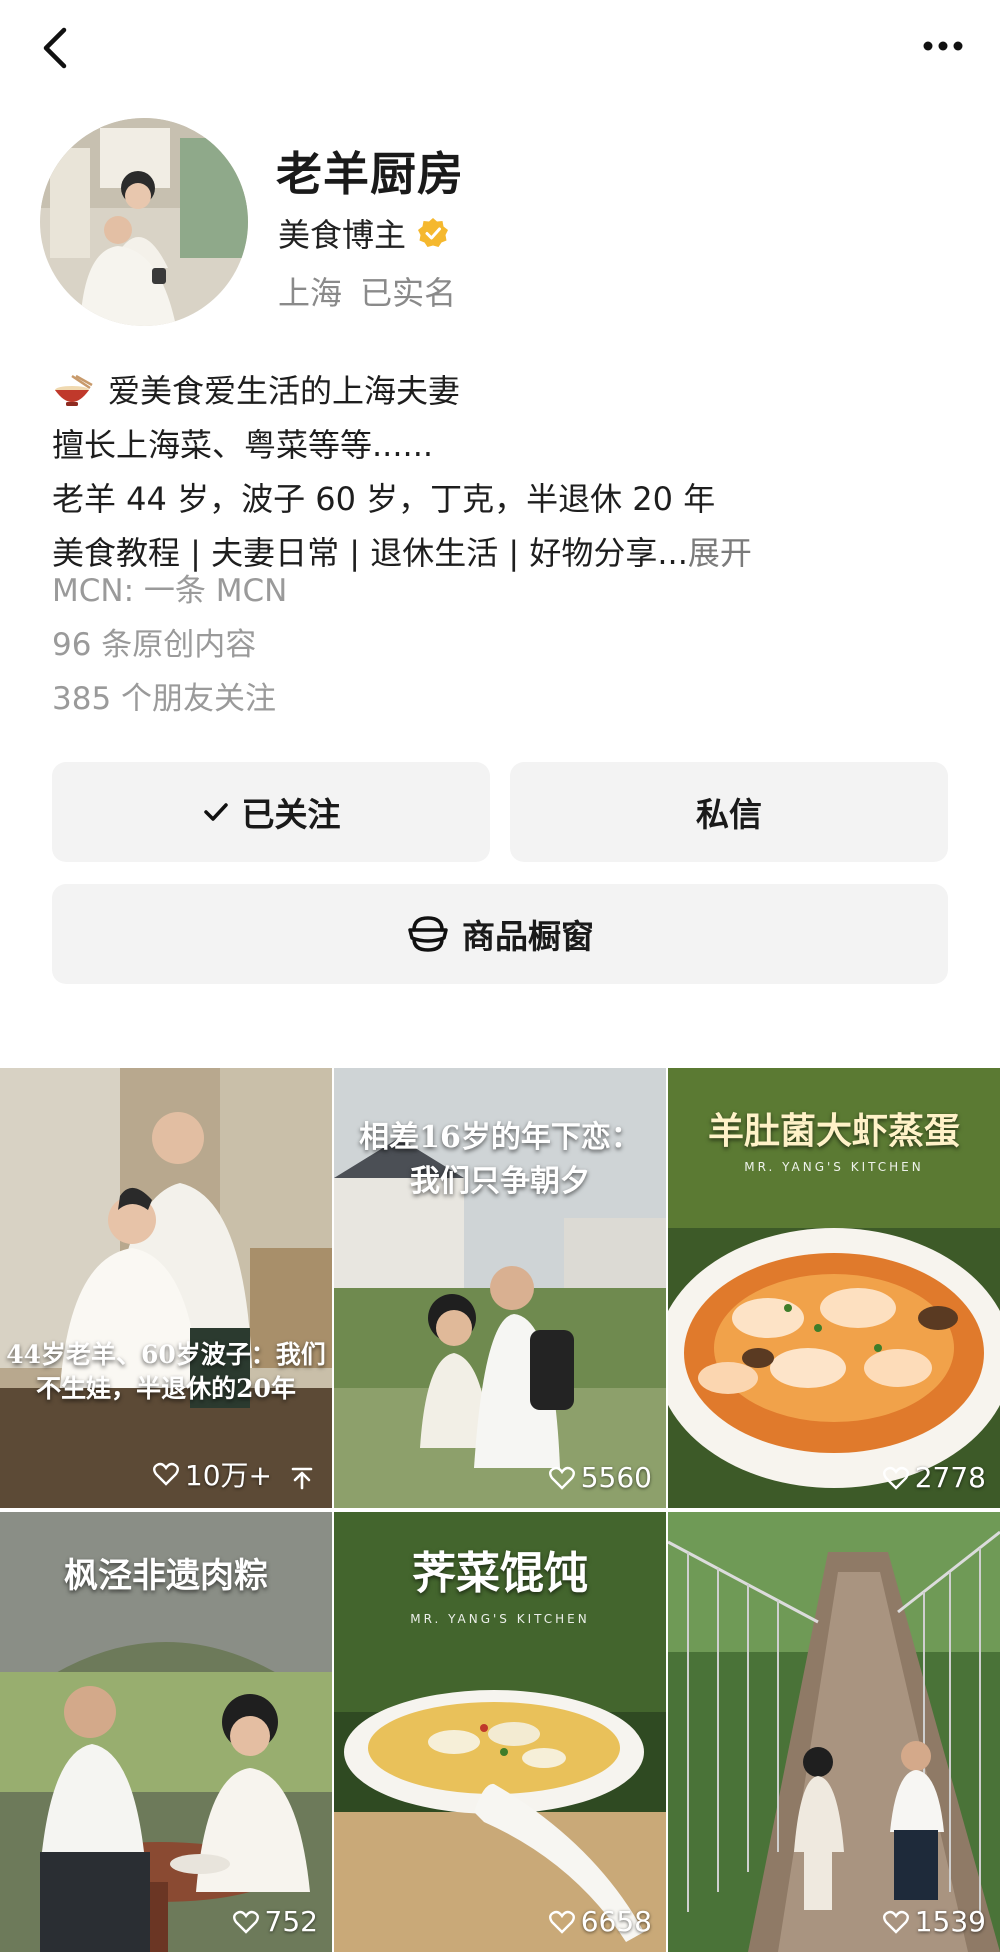  What do you see at coordinates (74, 390) in the screenshot?
I see `bowl-icon` at bounding box center [74, 390].